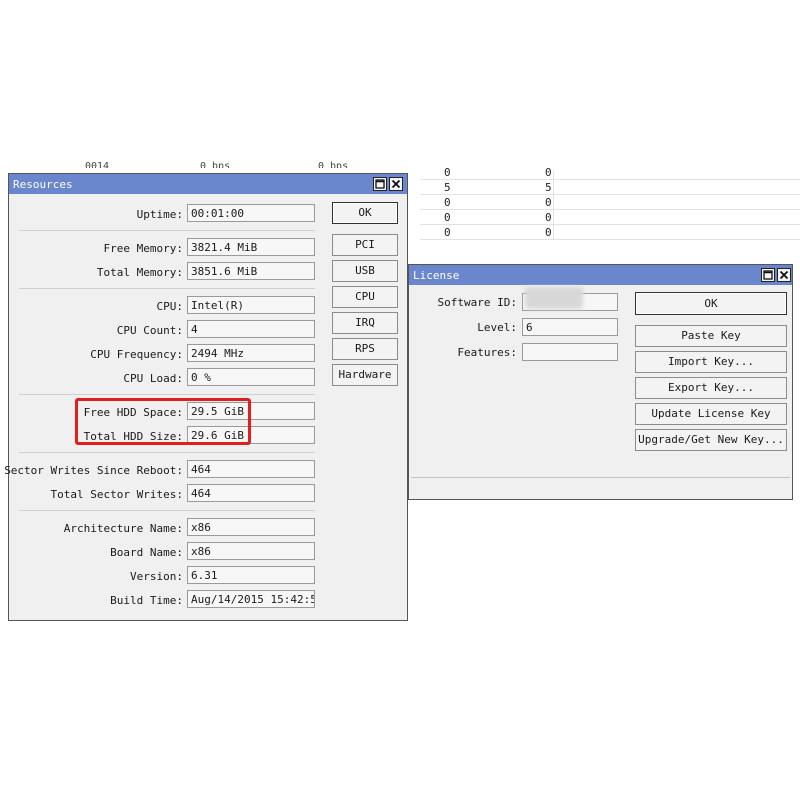 Image resolution: width=800 pixels, height=800 pixels. I want to click on uptime-row: Uptime:, so click(96, 214).